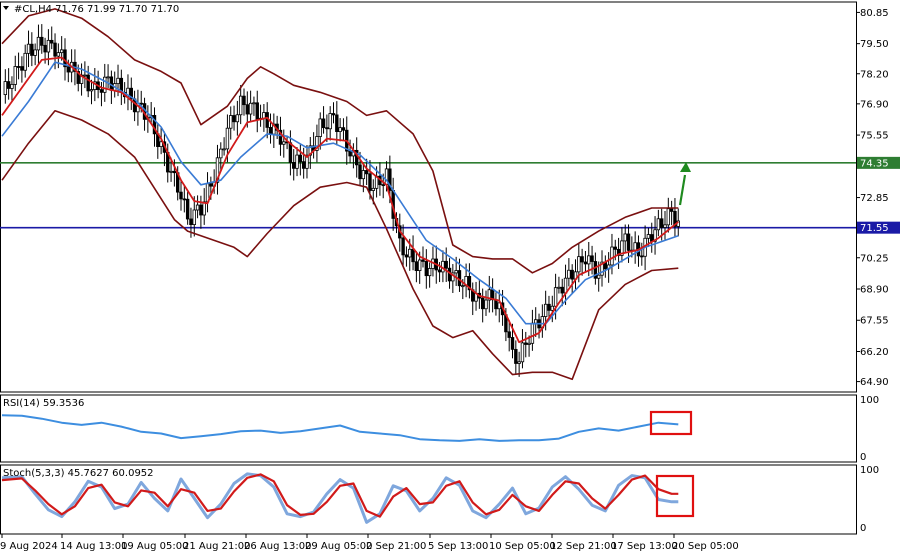  Describe the element at coordinates (522, 546) in the screenshot. I see `time-tick-label: 10 Sep 05:00` at that location.